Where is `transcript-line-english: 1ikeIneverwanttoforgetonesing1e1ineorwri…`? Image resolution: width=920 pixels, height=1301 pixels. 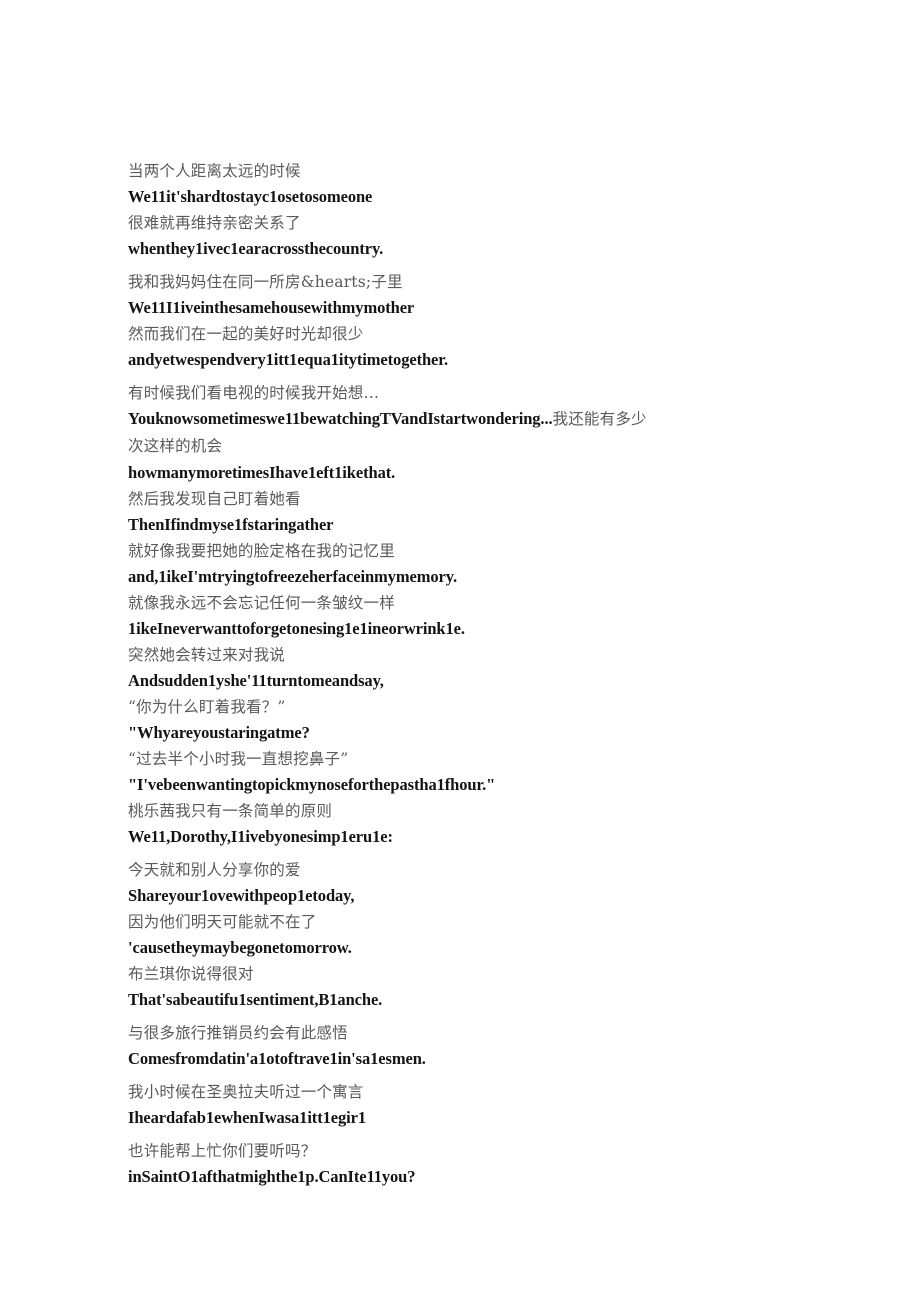
transcript-line-english: 1ikeIneverwanttoforgetonesing1e1ineorwri… is located at coordinates (296, 628).